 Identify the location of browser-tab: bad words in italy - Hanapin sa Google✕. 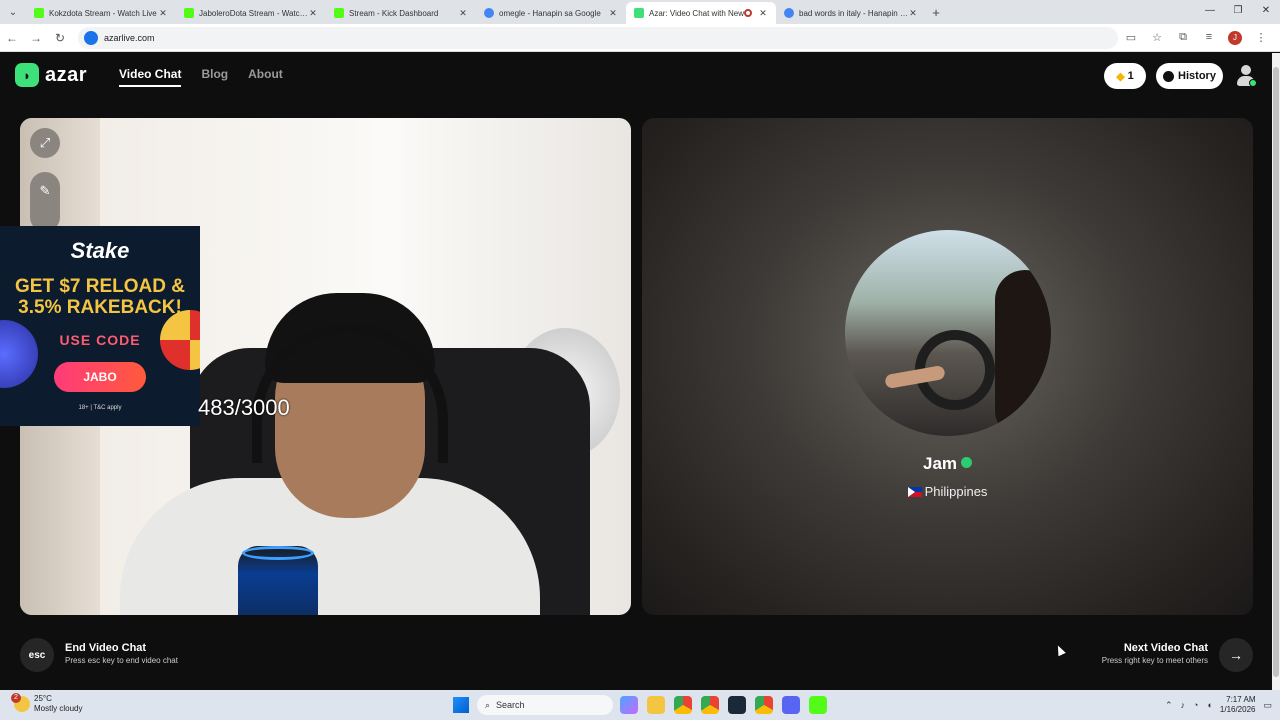
(851, 13).